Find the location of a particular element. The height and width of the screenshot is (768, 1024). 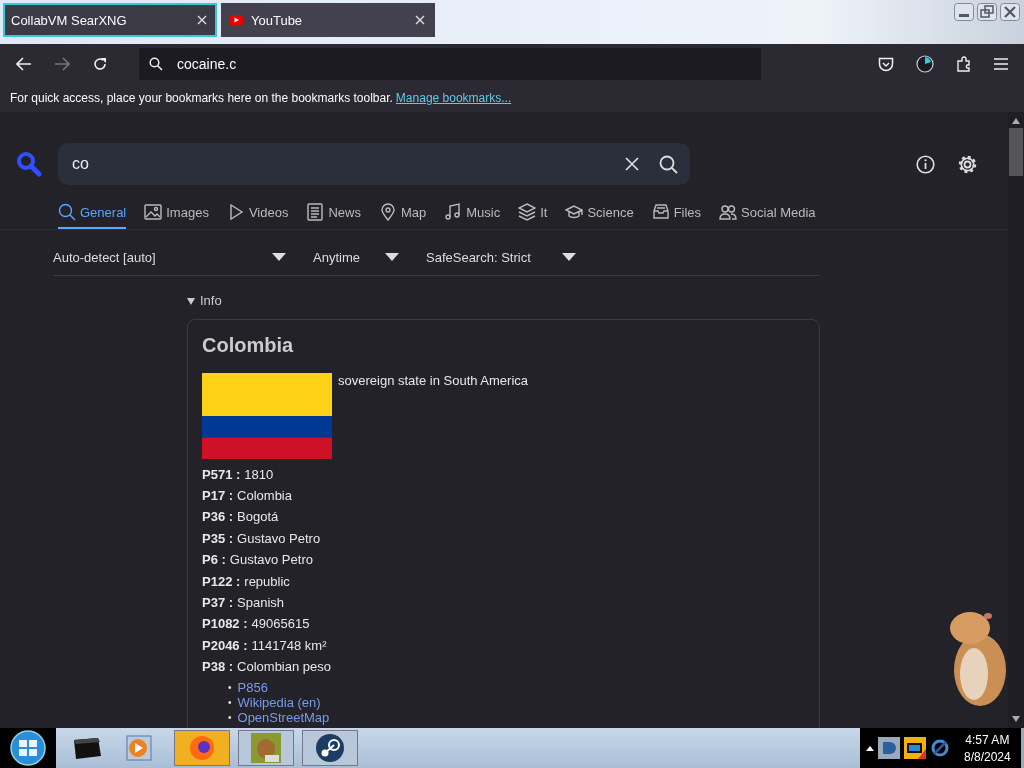

clear-icon is located at coordinates (632, 164).